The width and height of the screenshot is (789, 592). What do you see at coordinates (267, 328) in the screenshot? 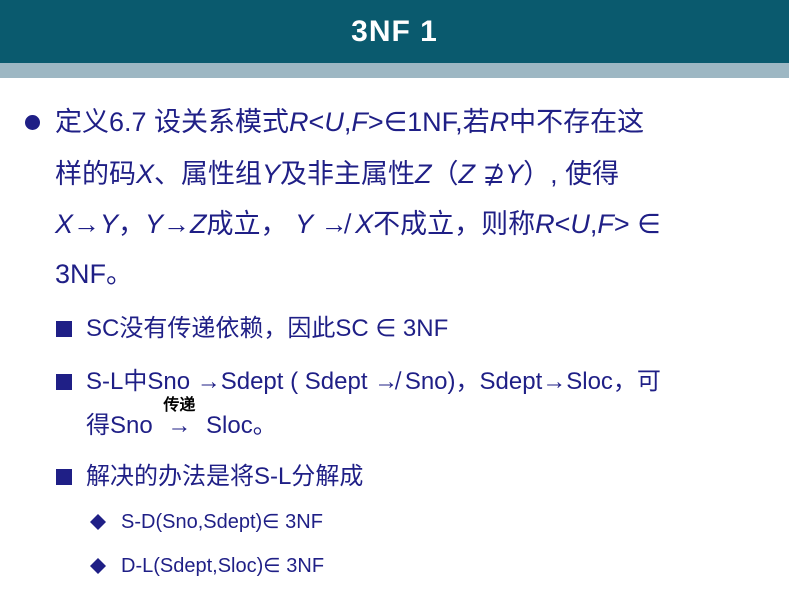
I see `sub-point-1: SC没有传递依赖，因此SC ∈ 3NF` at bounding box center [267, 328].